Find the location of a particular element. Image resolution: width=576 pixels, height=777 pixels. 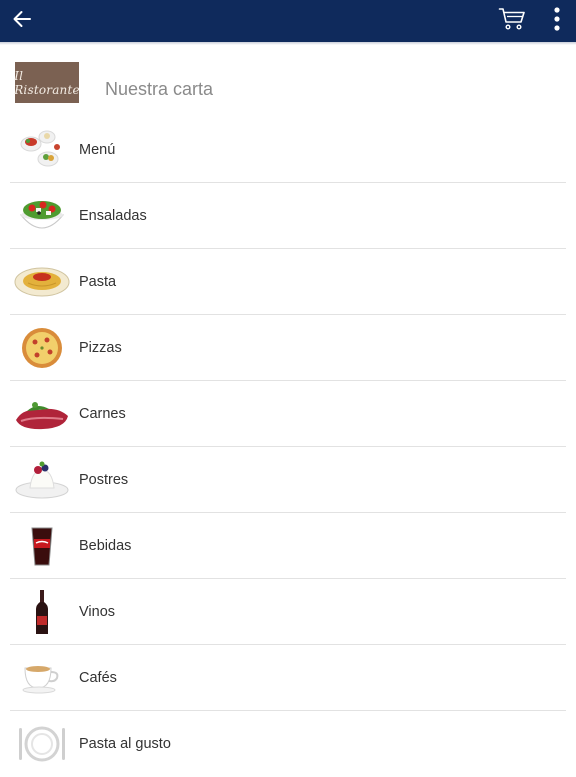

pasta-icon is located at coordinates (42, 282).